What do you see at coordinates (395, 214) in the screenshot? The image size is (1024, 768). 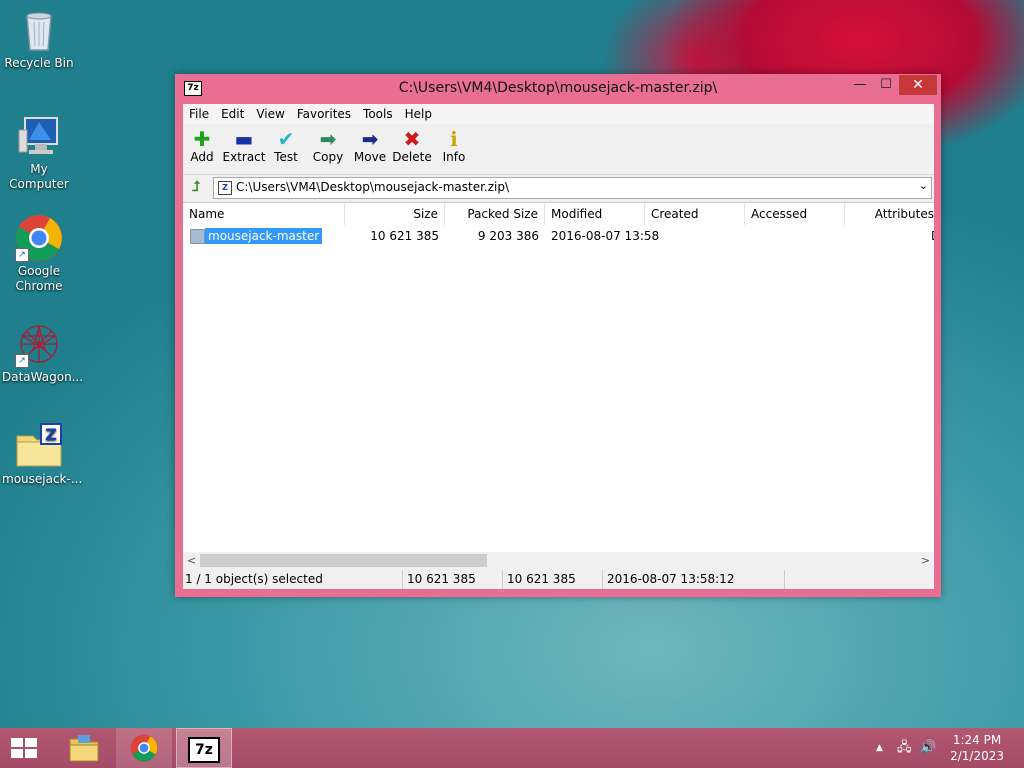 I see `column-header-size: Size` at bounding box center [395, 214].